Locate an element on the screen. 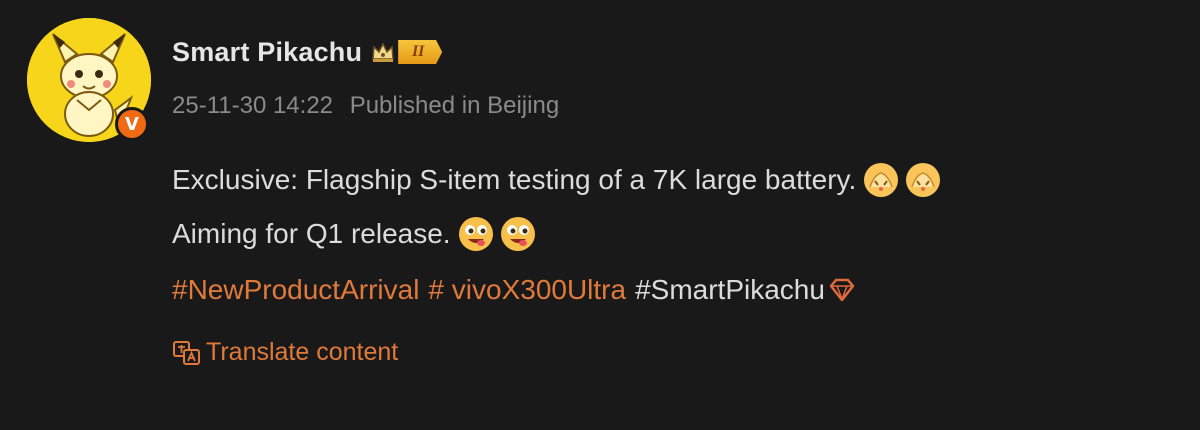  level-badge: II is located at coordinates (420, 52).